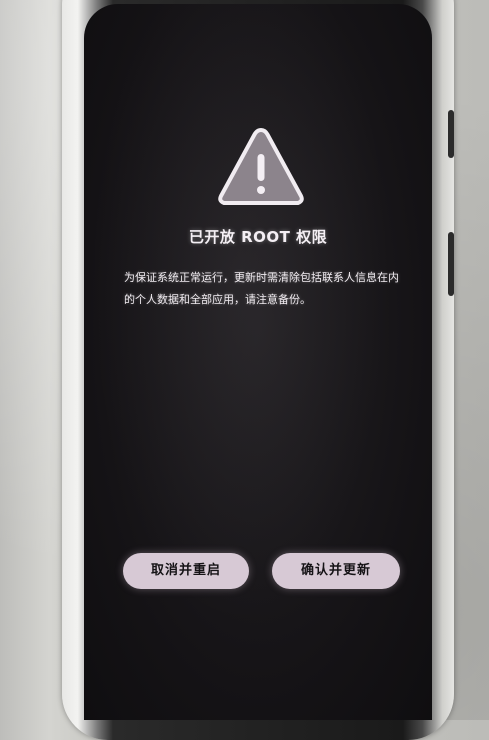 This screenshot has height=740, width=489. Describe the element at coordinates (258, 237) in the screenshot. I see `dialog-title: 已开放 ROOT 权限` at that location.